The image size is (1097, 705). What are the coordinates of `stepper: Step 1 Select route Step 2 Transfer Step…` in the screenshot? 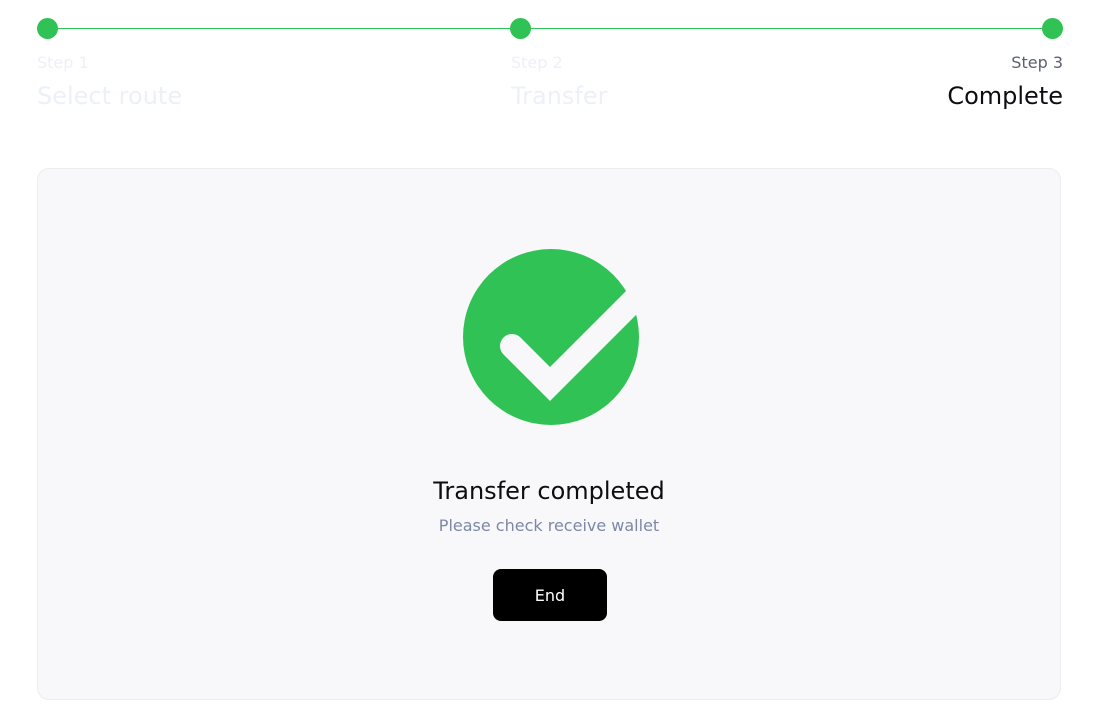 It's located at (550, 68).